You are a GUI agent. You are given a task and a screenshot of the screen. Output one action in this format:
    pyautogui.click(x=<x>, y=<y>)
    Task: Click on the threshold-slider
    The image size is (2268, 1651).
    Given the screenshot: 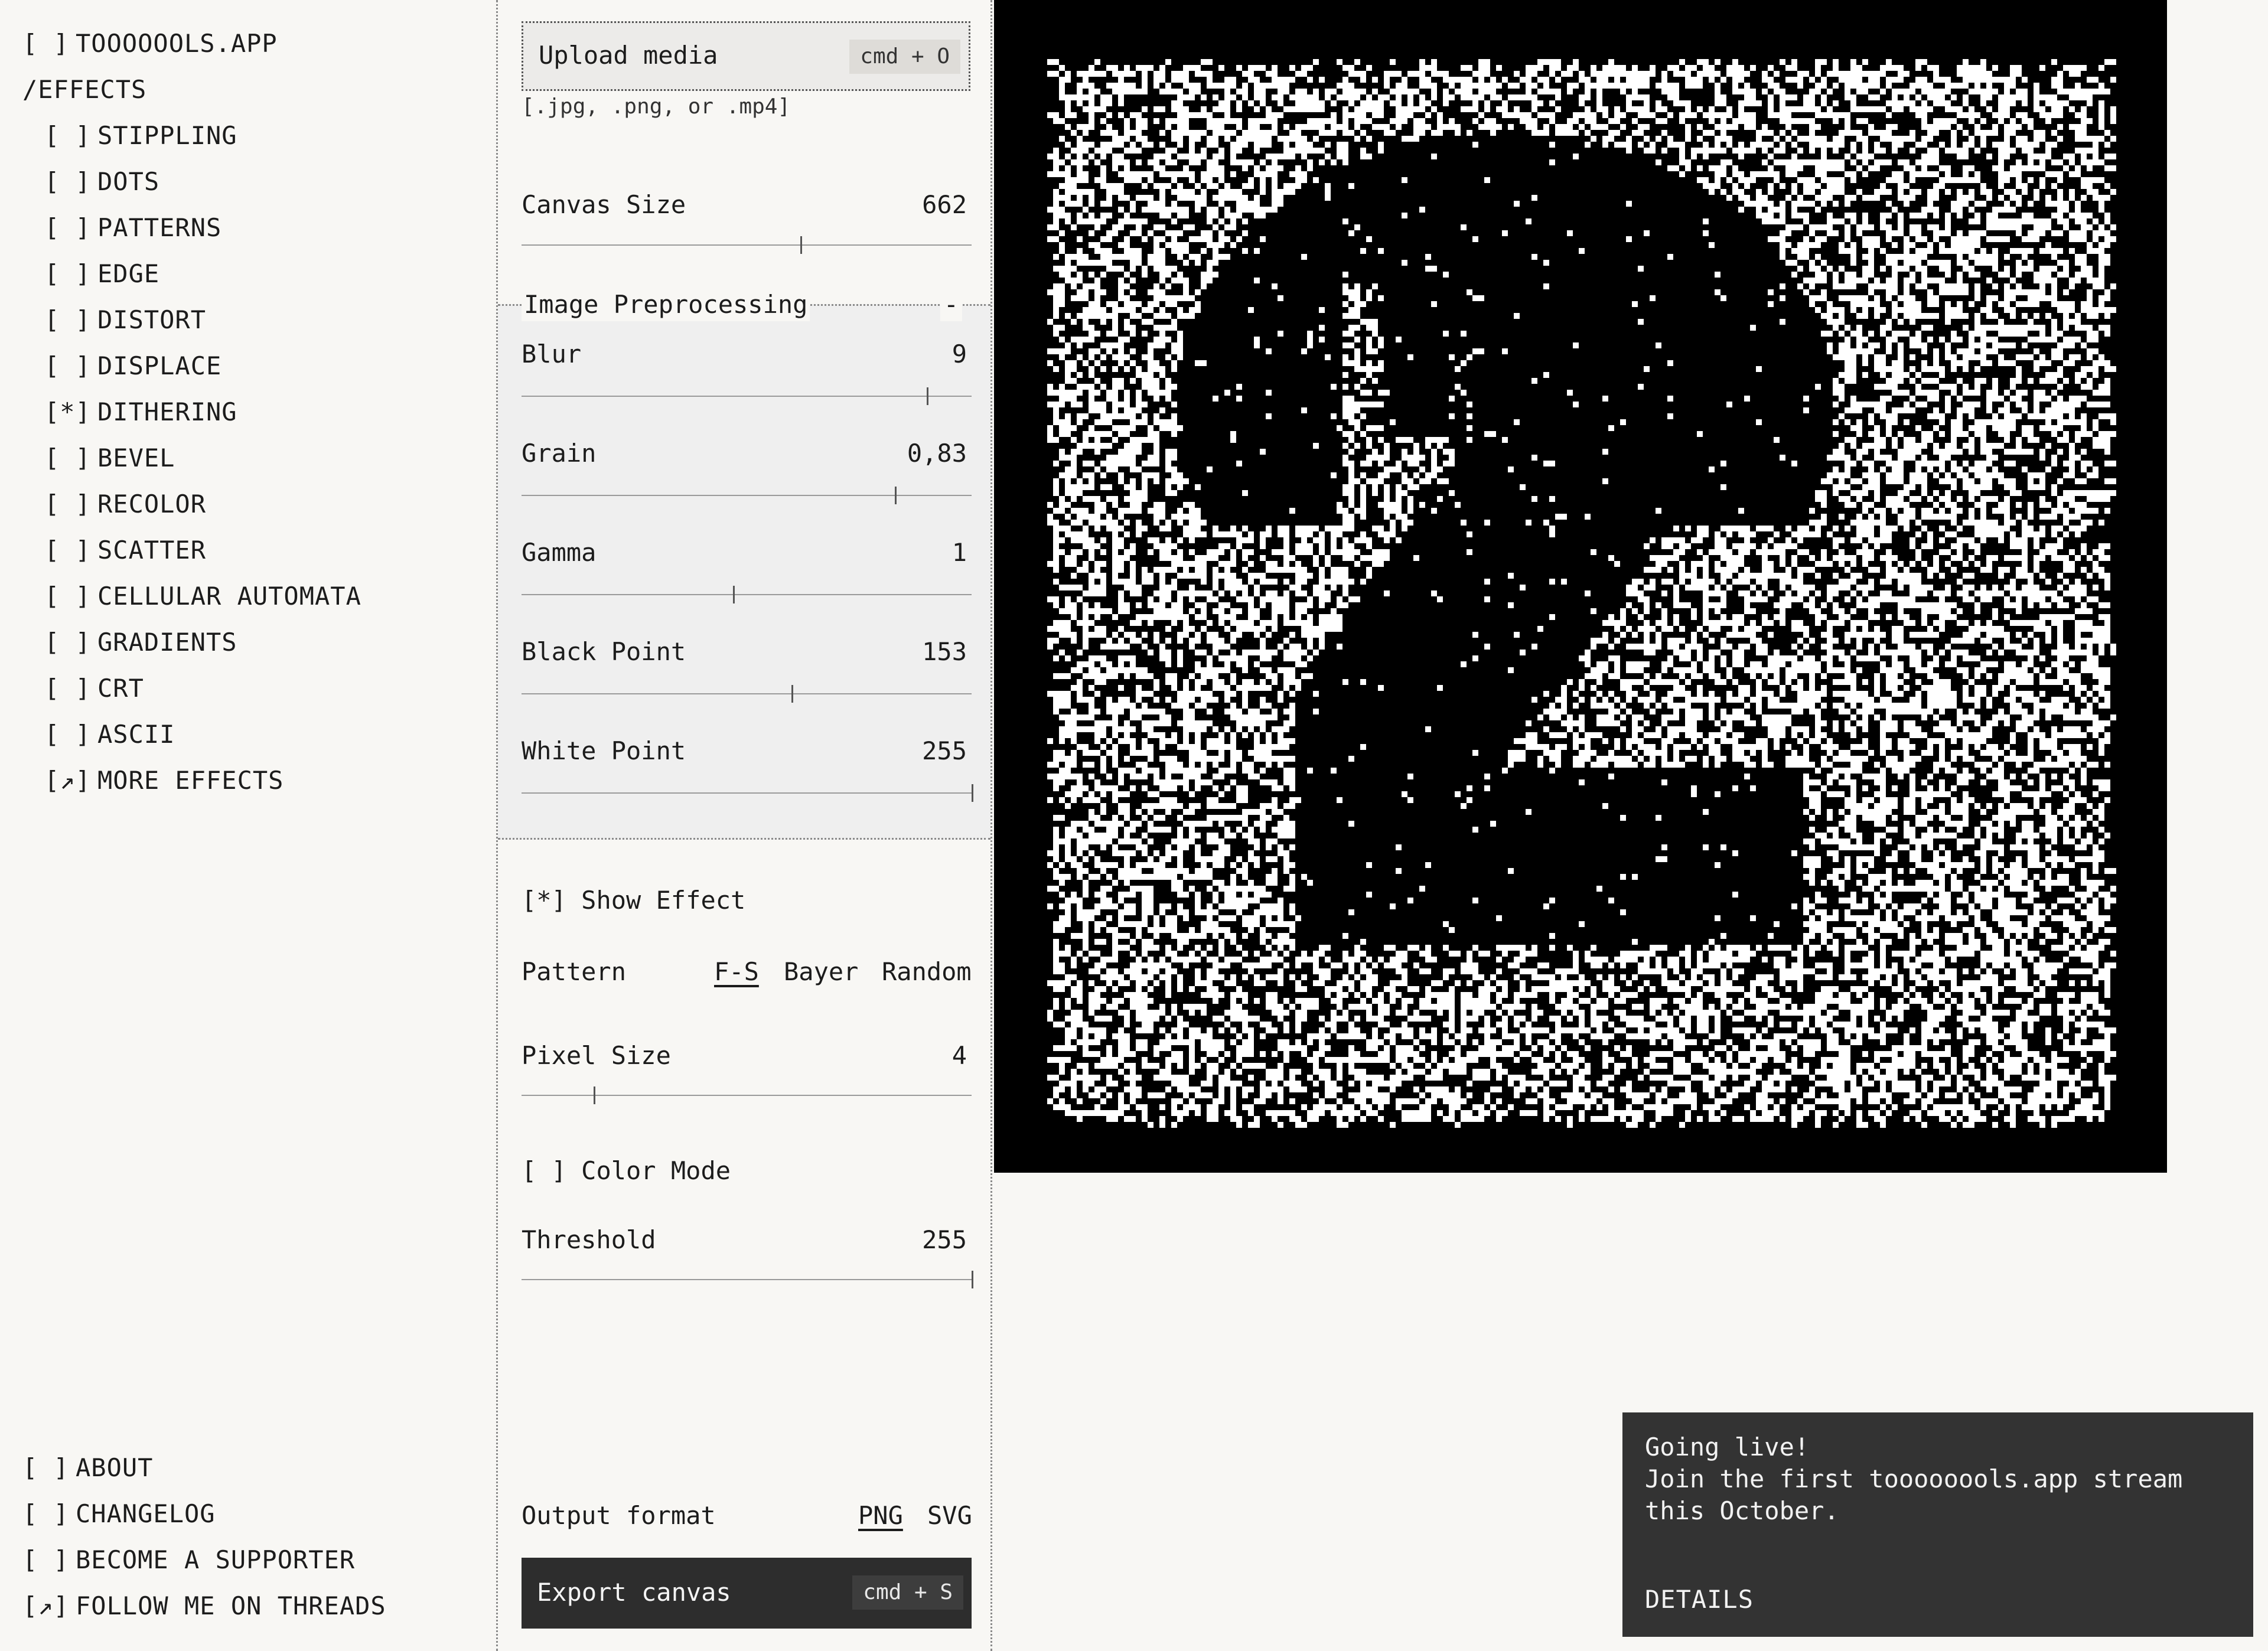 What is the action you would take?
    pyautogui.click(x=747, y=1280)
    